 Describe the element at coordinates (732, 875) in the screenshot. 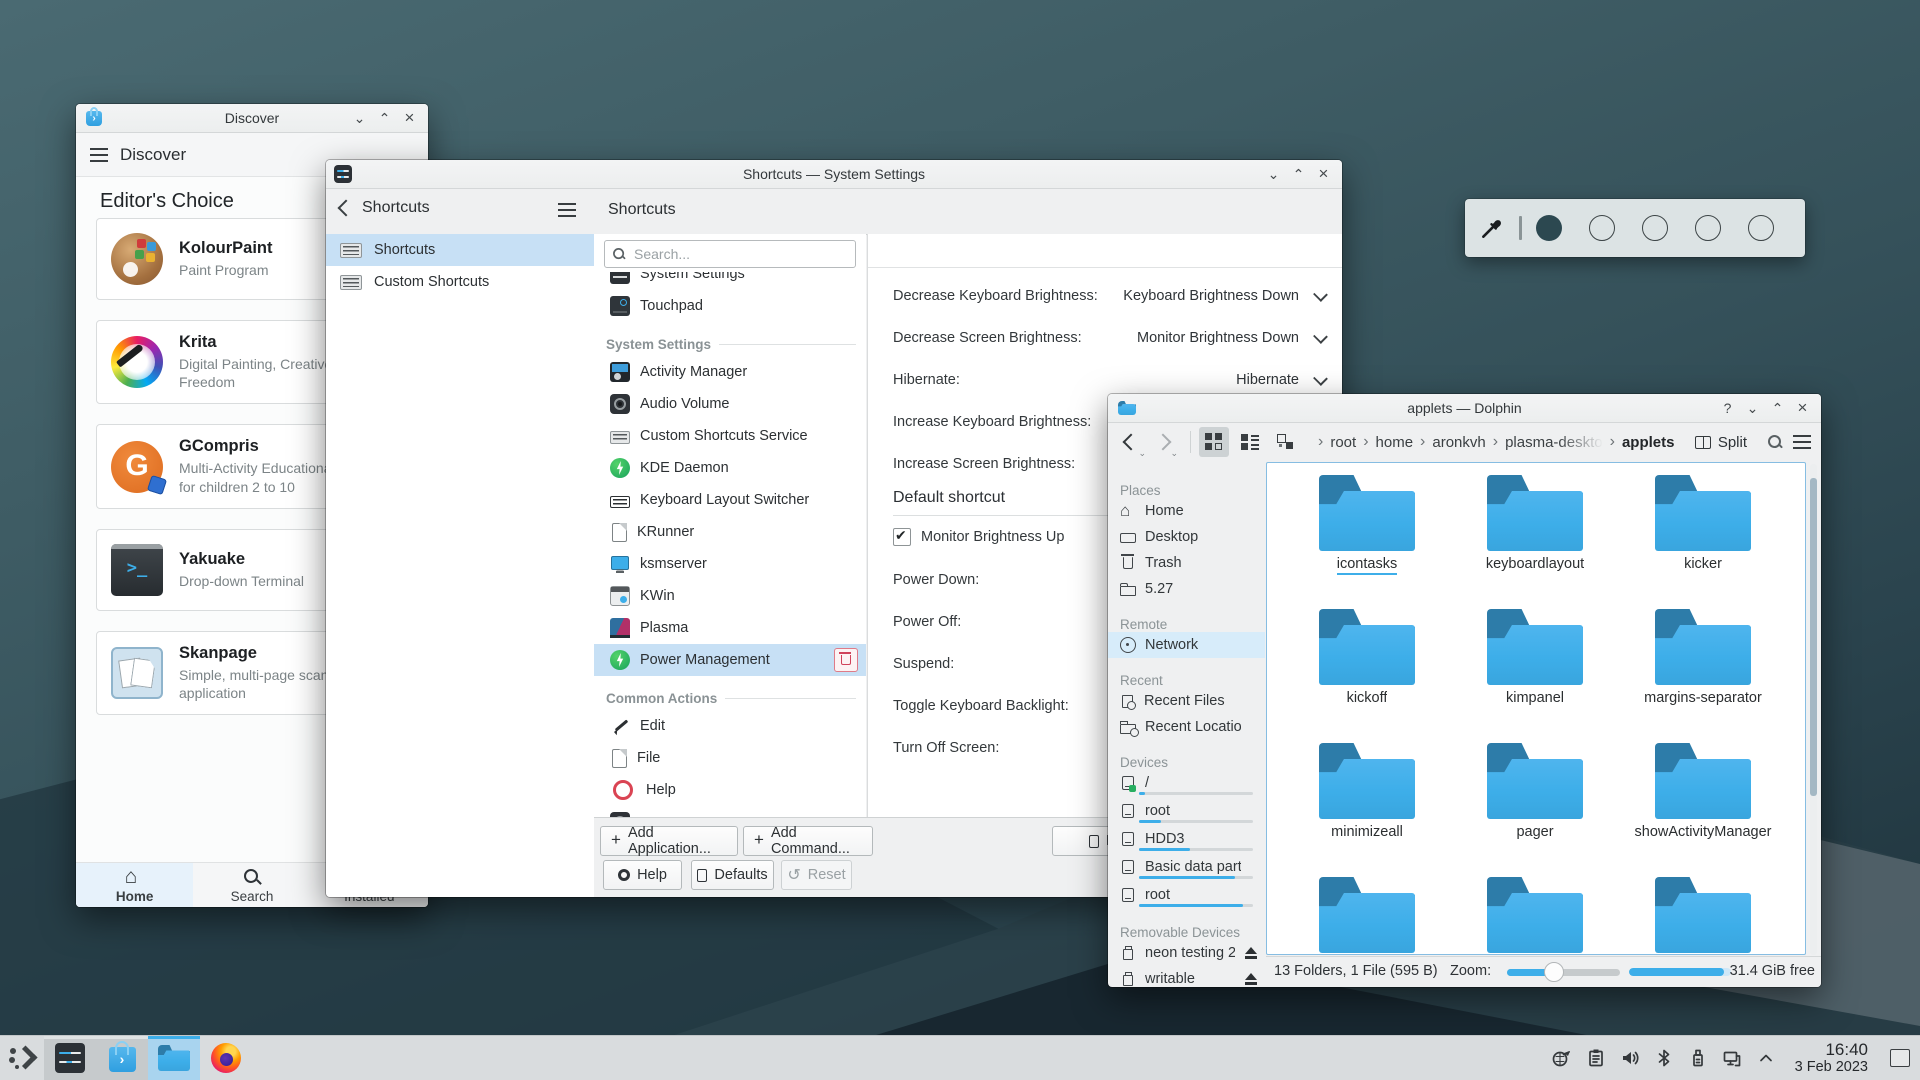

I see `defaults-button: Defaults` at that location.